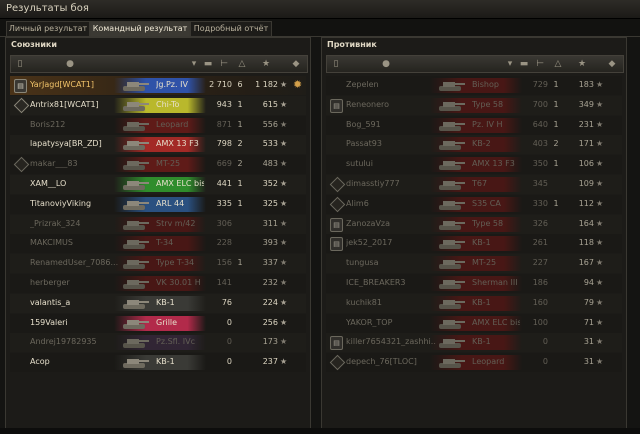 This screenshot has height=434, width=640. I want to click on damage-value: 798, so click(224, 144).